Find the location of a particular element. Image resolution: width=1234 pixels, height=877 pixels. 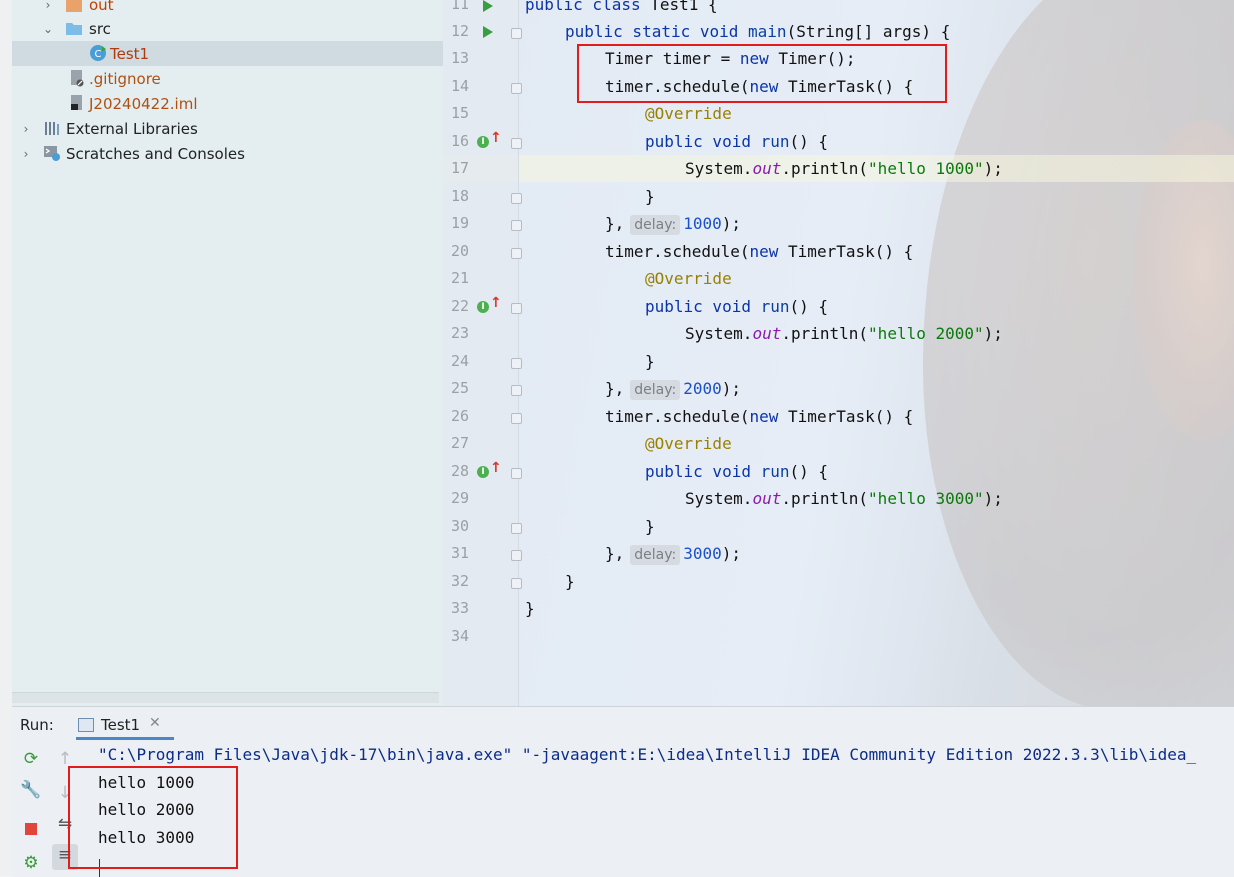

code-line: System.out.println("hello 2000"); is located at coordinates (844, 333).